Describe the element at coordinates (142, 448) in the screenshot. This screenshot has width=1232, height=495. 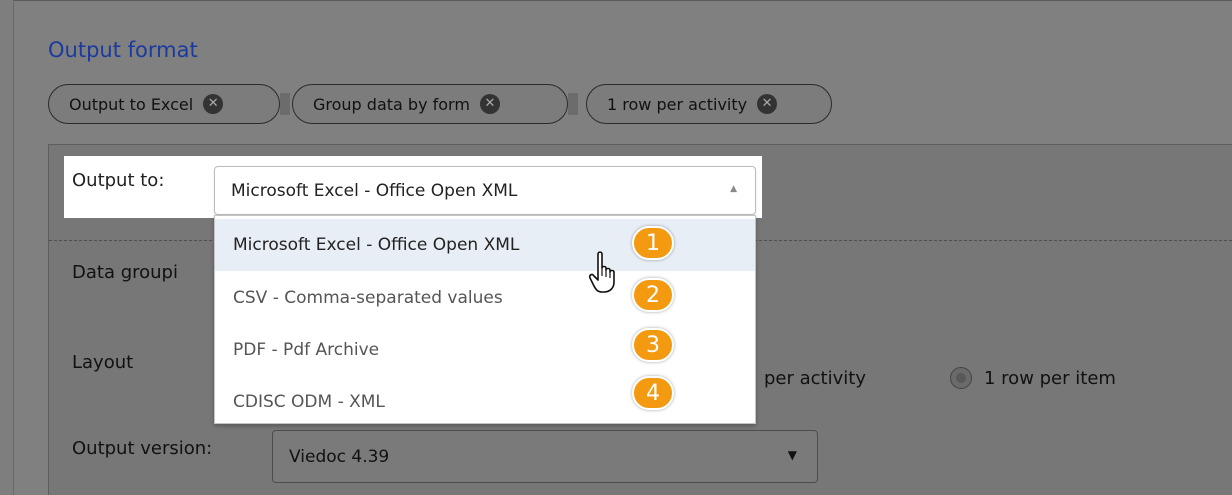
I see `output-version-label: Output version:` at that location.